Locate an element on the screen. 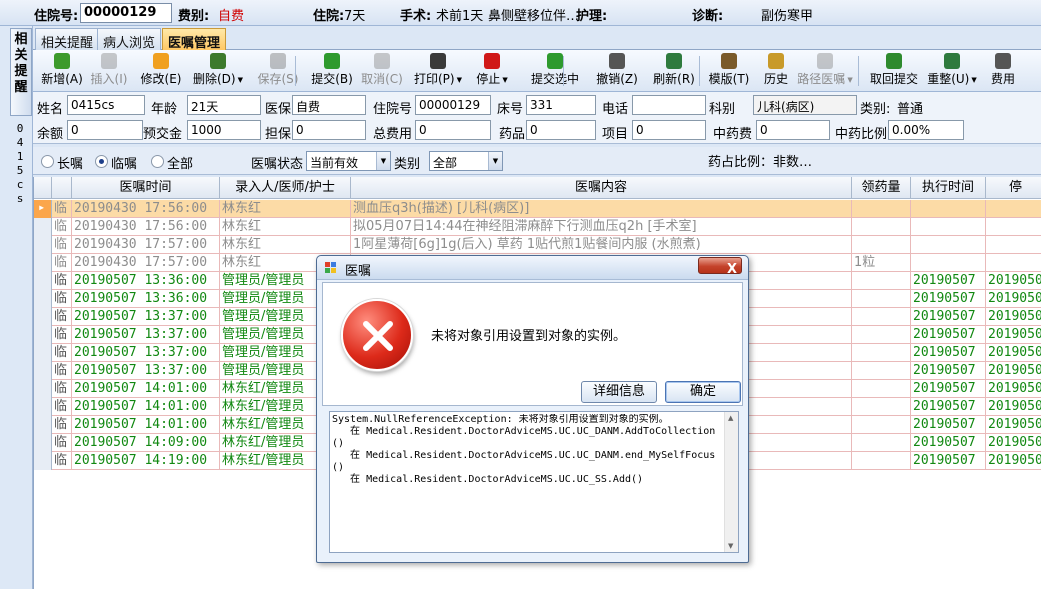 The height and width of the screenshot is (589, 1041). refresh-button: 刷新(R) is located at coordinates (674, 71).